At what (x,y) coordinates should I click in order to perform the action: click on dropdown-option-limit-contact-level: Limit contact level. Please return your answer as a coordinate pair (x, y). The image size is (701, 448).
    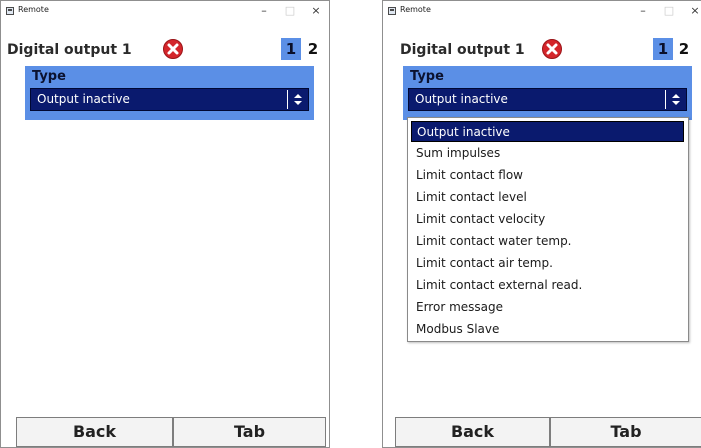
    Looking at the image, I should click on (547, 197).